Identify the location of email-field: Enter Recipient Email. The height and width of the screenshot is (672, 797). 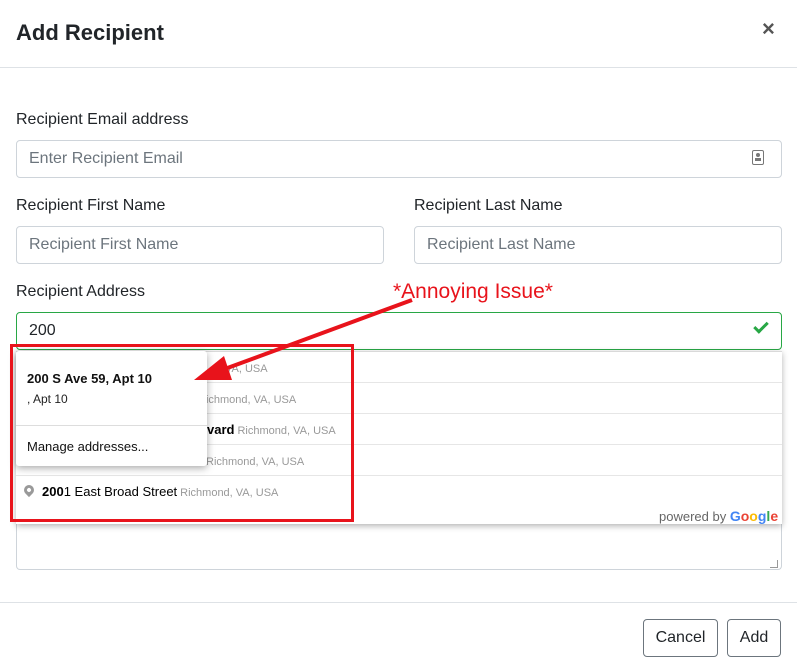
(399, 159).